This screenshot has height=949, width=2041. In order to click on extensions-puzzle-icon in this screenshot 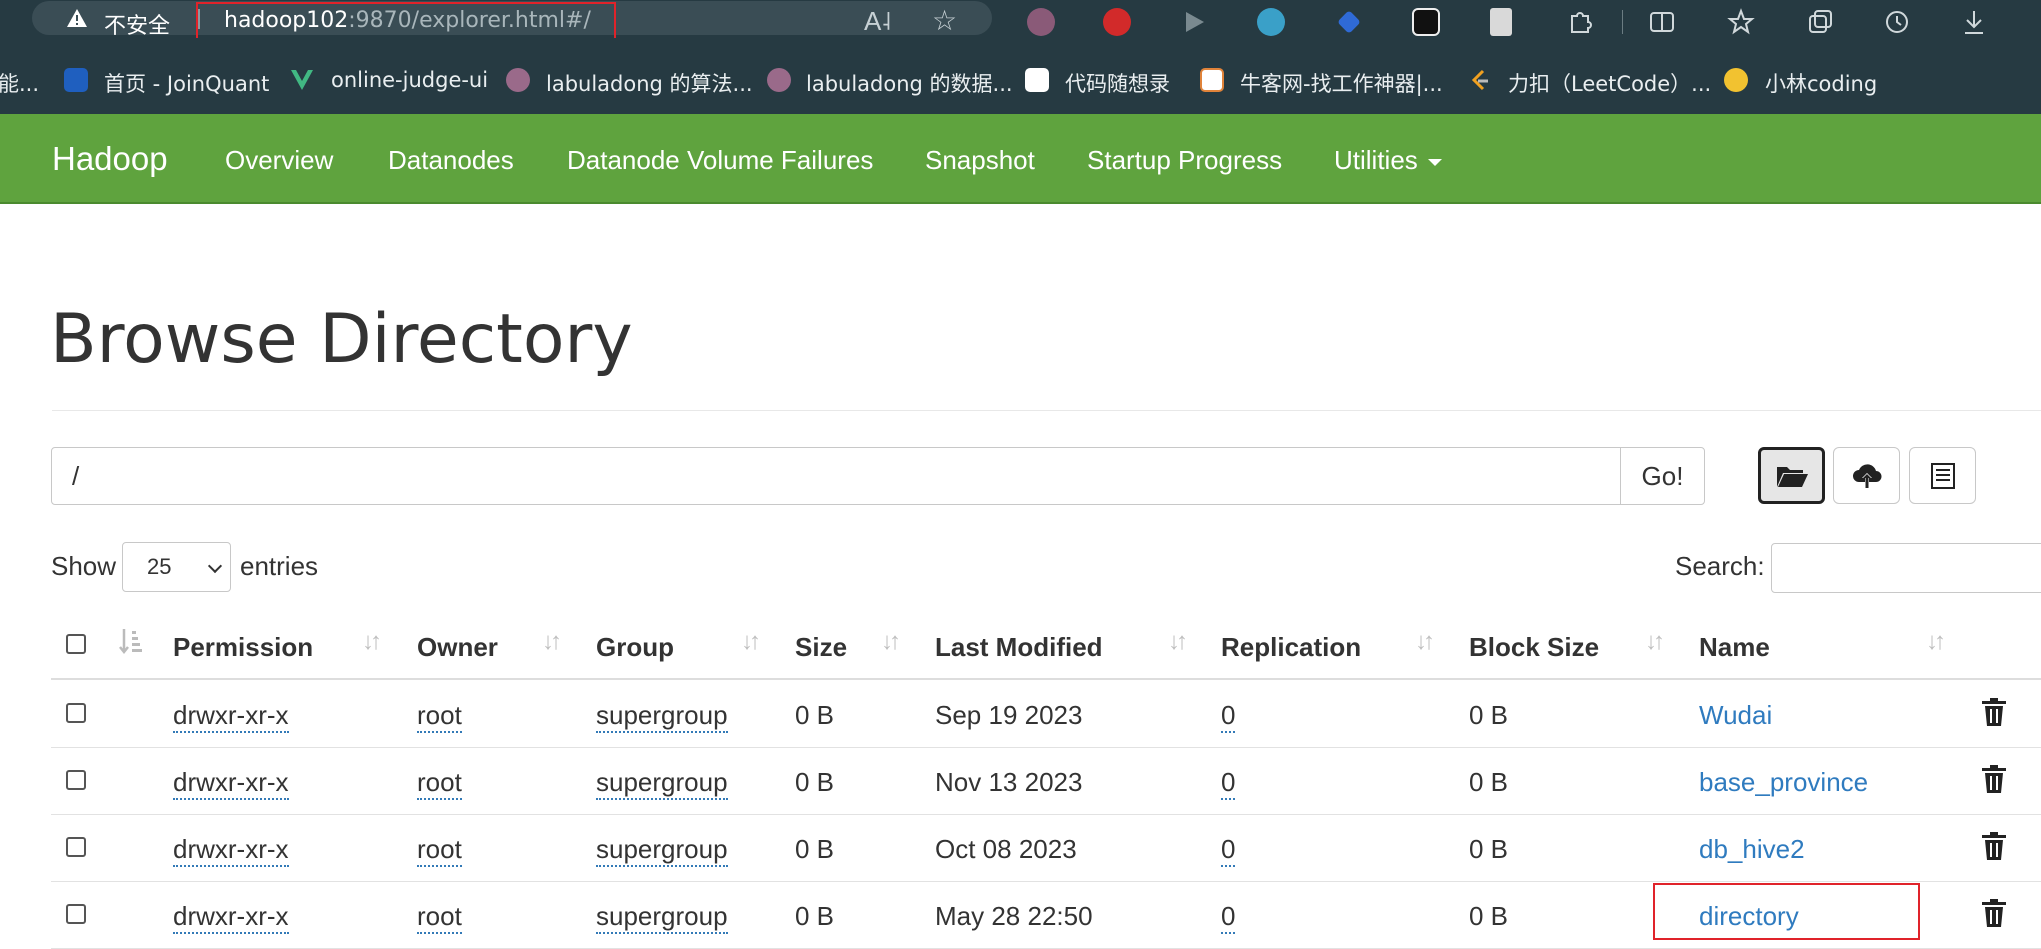, I will do `click(1580, 22)`.